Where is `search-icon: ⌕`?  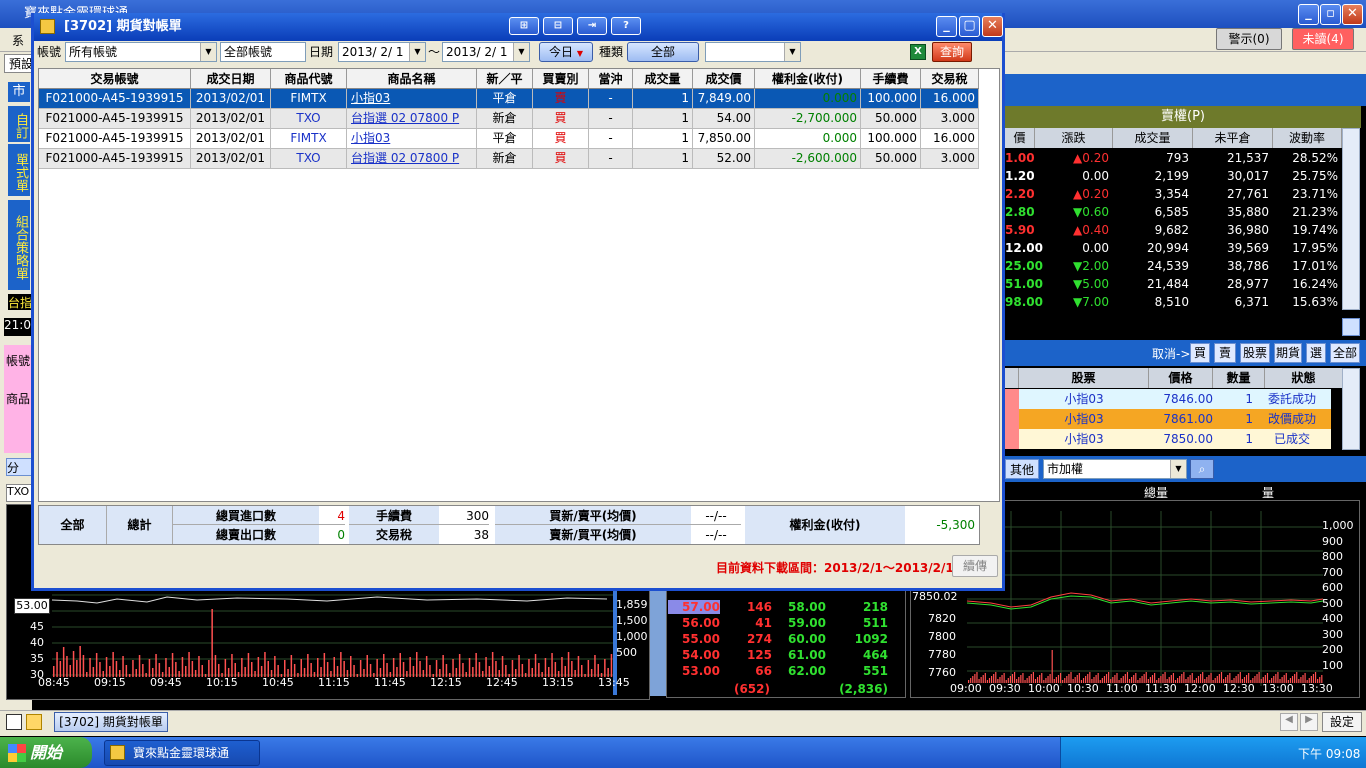 search-icon: ⌕ is located at coordinates (1202, 469).